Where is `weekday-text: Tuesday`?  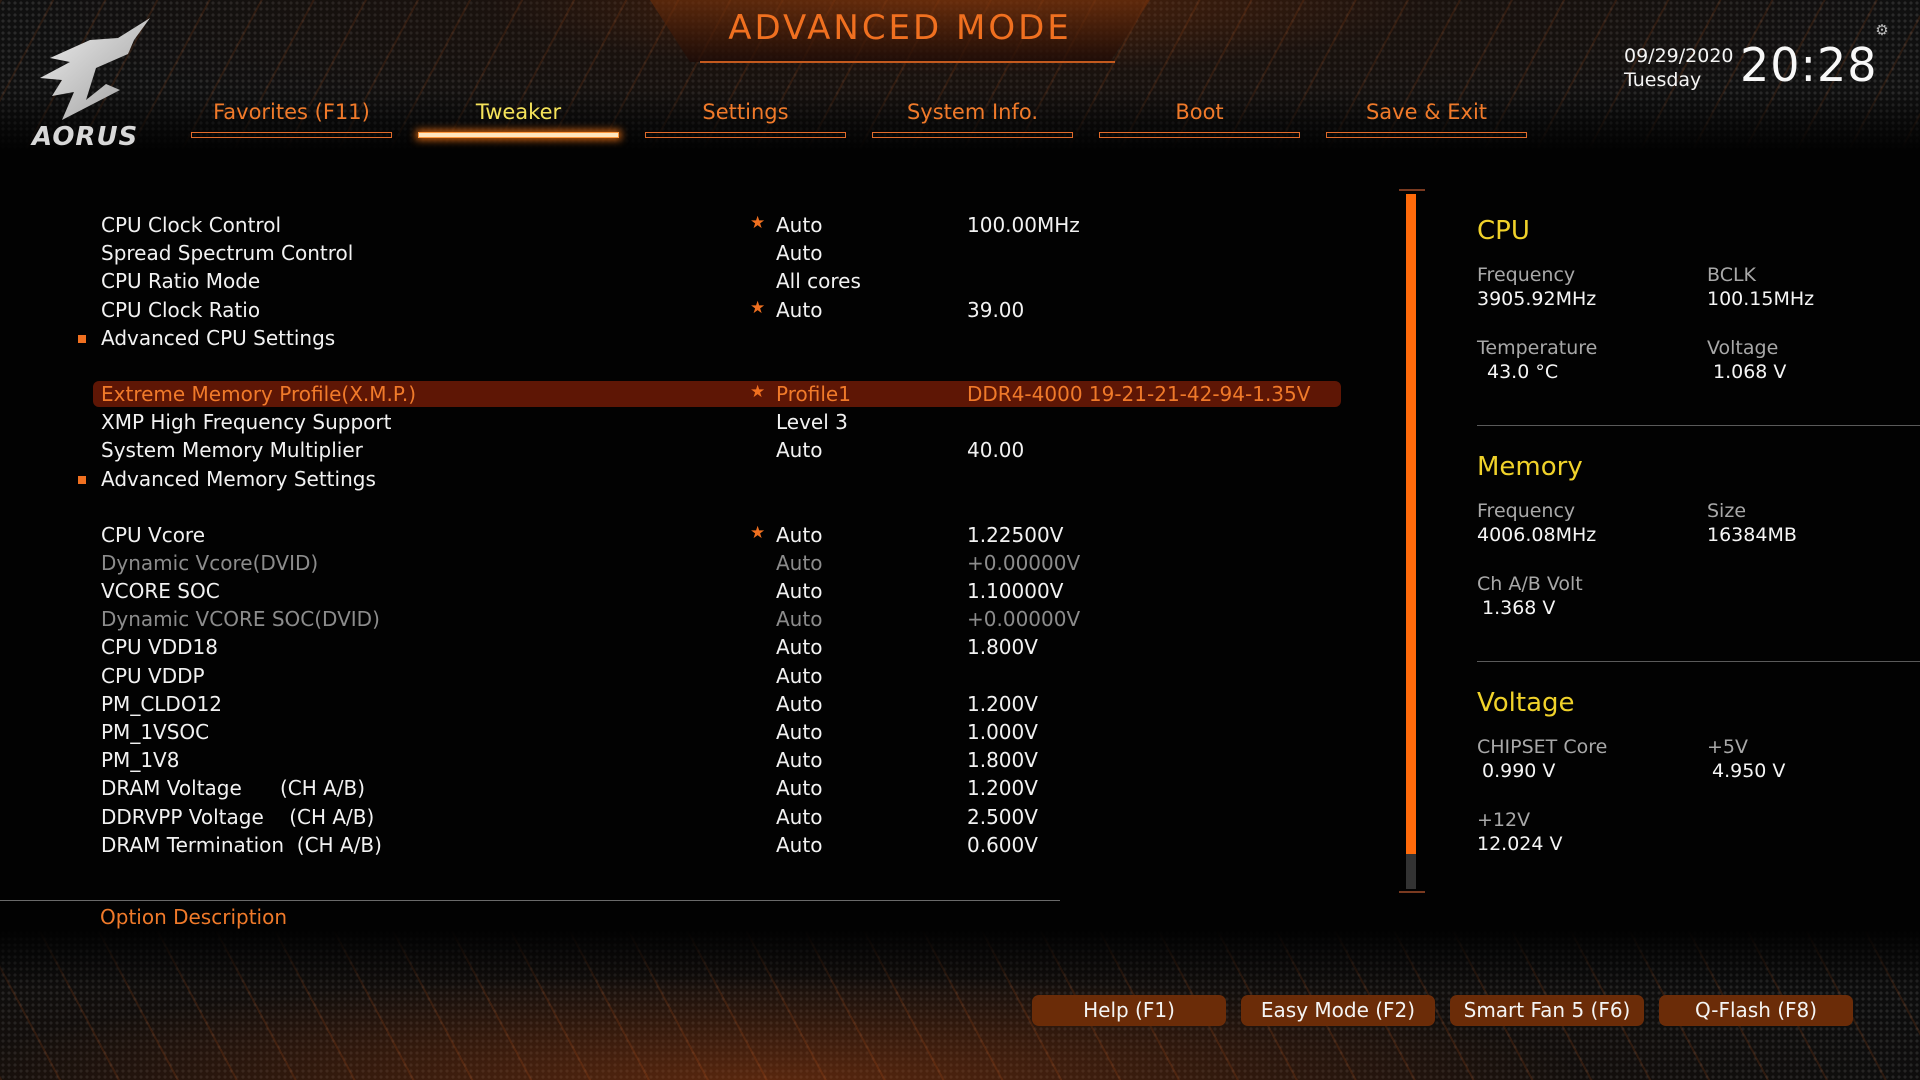
weekday-text: Tuesday is located at coordinates (1663, 80).